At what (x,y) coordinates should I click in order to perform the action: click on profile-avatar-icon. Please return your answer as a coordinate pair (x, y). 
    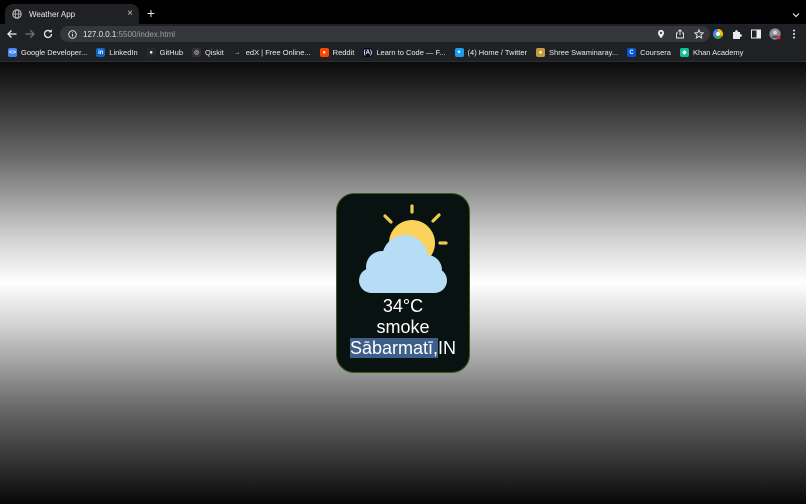
    Looking at the image, I should click on (775, 34).